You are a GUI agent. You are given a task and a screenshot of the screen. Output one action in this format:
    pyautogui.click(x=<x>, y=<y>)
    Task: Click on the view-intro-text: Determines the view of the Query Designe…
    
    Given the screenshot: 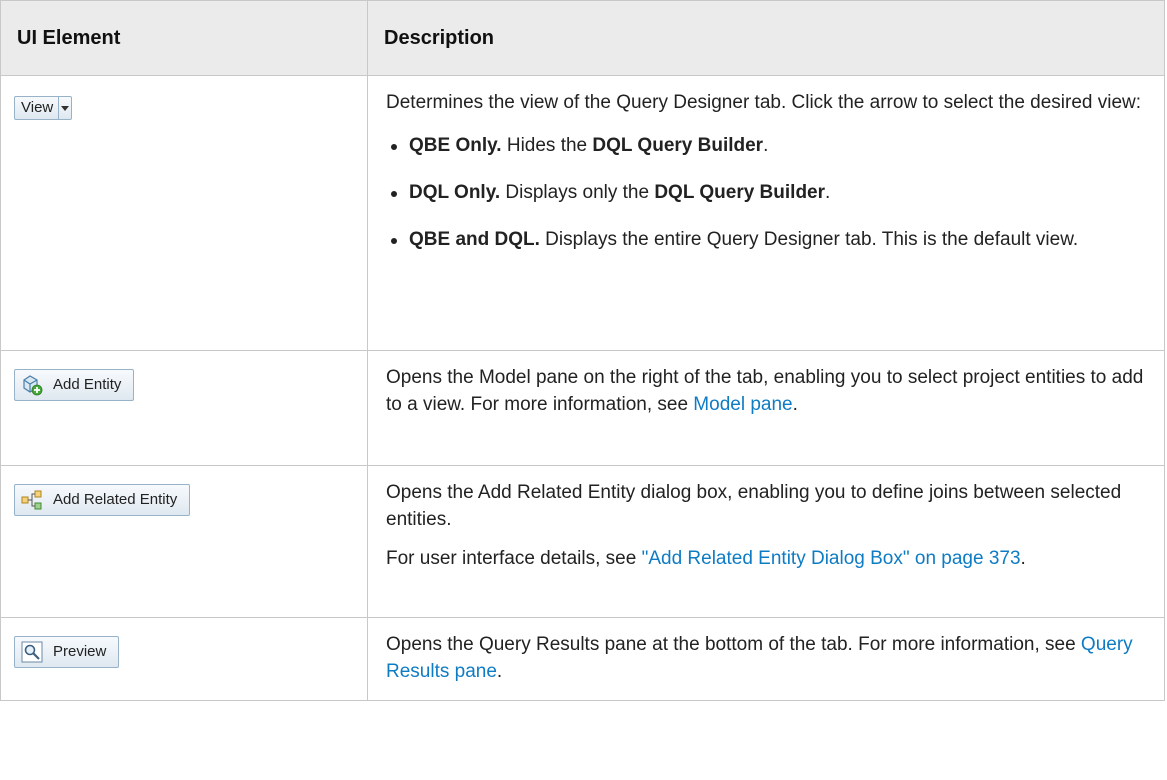 What is the action you would take?
    pyautogui.click(x=764, y=102)
    